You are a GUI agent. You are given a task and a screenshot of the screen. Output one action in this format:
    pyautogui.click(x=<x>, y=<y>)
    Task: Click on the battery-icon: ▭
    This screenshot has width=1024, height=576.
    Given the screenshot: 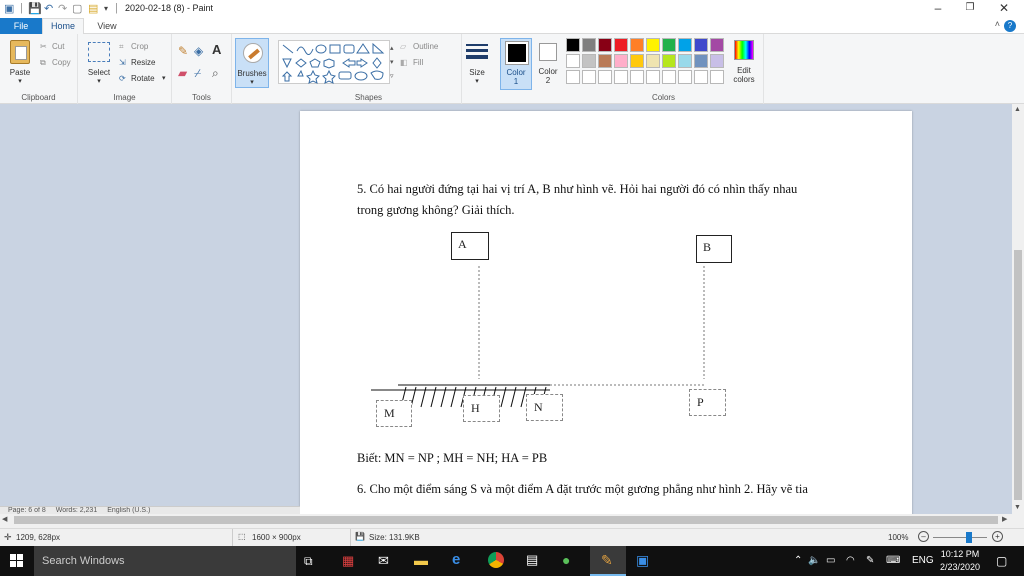 What is the action you would take?
    pyautogui.click(x=830, y=560)
    